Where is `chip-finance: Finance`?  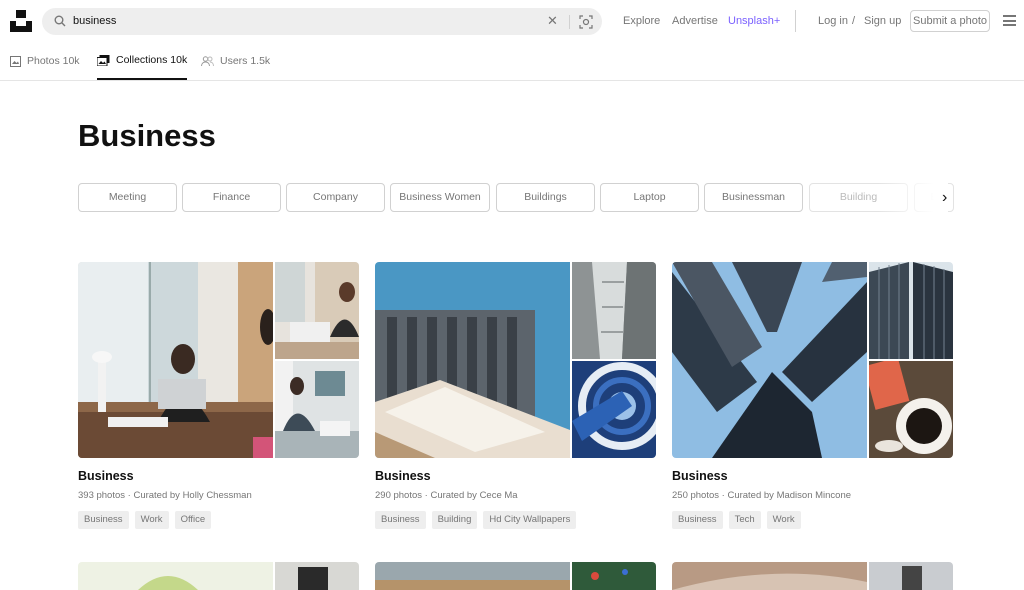
chip-finance: Finance is located at coordinates (231, 197).